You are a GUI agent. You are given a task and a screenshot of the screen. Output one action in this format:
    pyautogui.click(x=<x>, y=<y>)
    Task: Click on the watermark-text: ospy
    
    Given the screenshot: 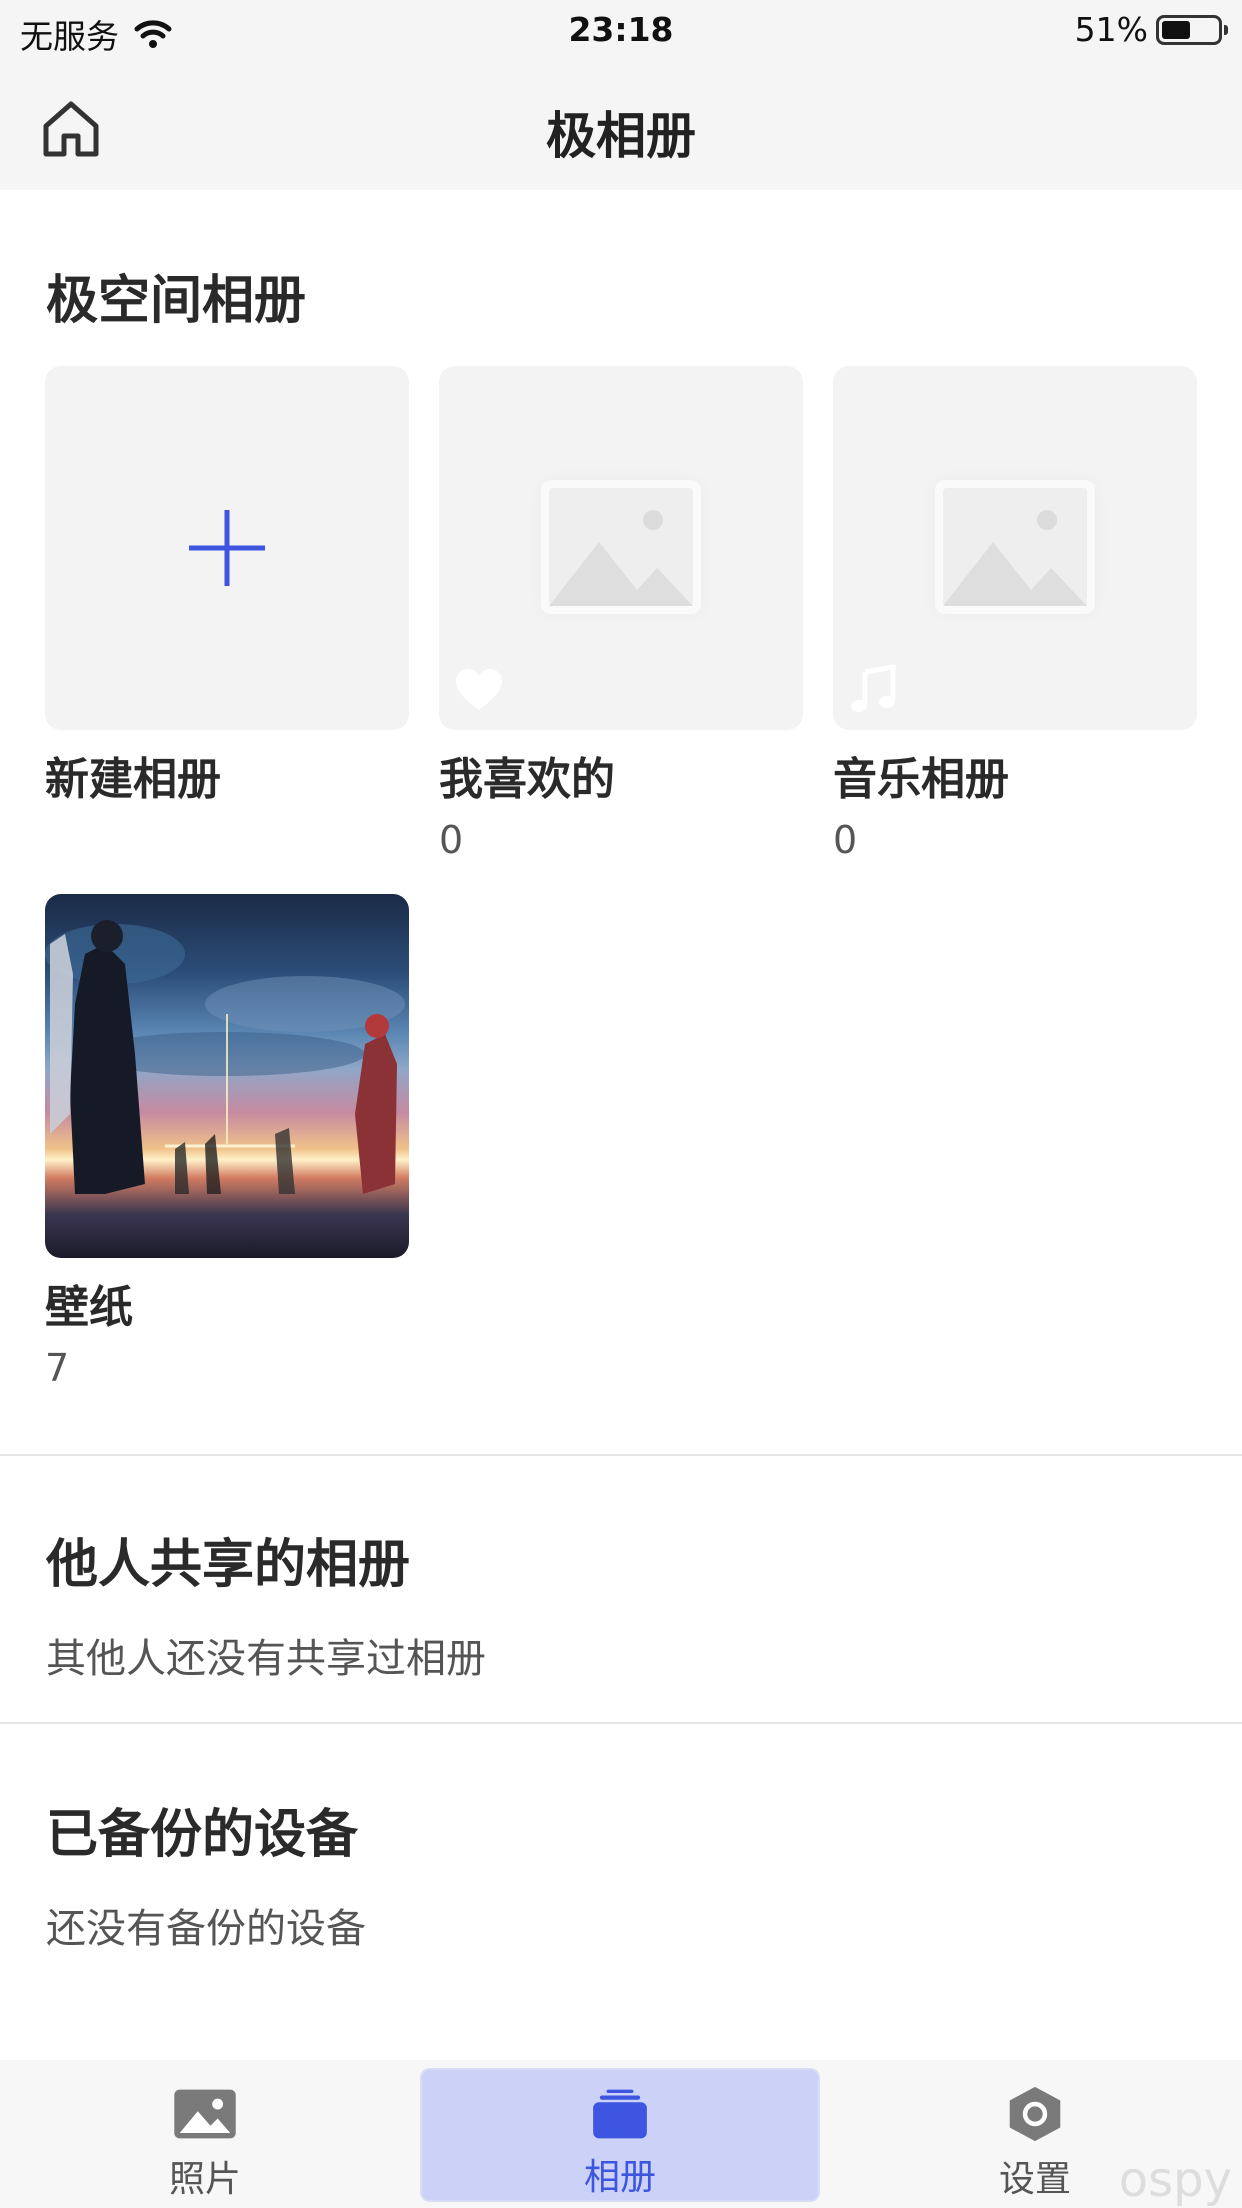 What is the action you would take?
    pyautogui.click(x=1175, y=2180)
    